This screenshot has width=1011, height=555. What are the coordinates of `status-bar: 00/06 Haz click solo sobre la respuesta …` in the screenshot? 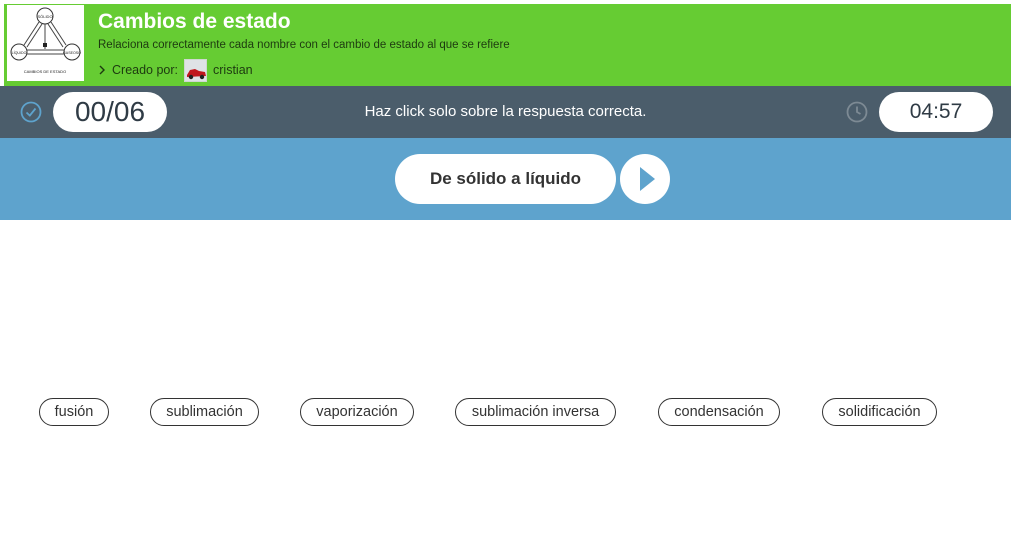 It's located at (505, 112).